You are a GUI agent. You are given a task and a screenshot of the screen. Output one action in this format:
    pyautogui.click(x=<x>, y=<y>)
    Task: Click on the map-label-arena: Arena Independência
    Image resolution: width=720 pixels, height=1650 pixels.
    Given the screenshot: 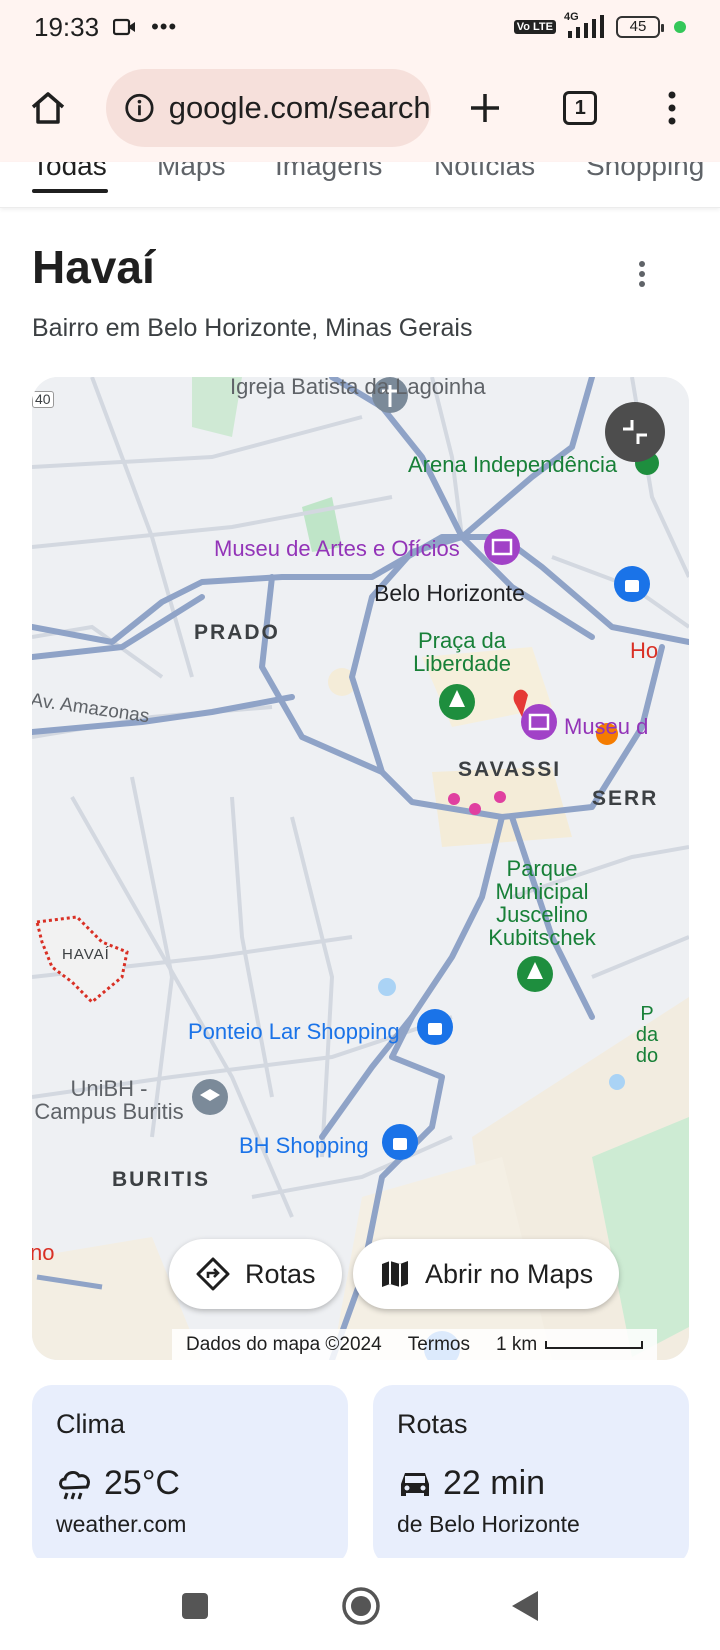 What is the action you would take?
    pyautogui.click(x=513, y=464)
    